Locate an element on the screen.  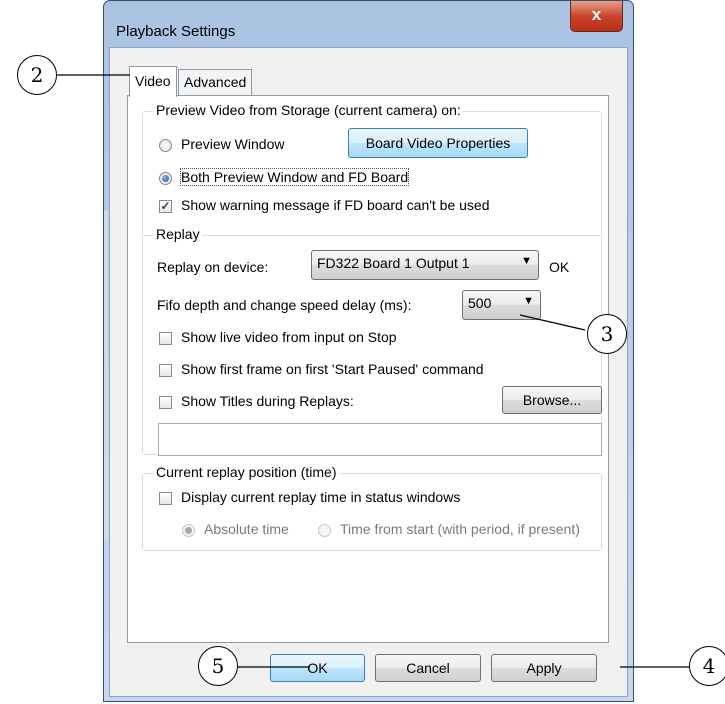
position-group is located at coordinates (372, 512).